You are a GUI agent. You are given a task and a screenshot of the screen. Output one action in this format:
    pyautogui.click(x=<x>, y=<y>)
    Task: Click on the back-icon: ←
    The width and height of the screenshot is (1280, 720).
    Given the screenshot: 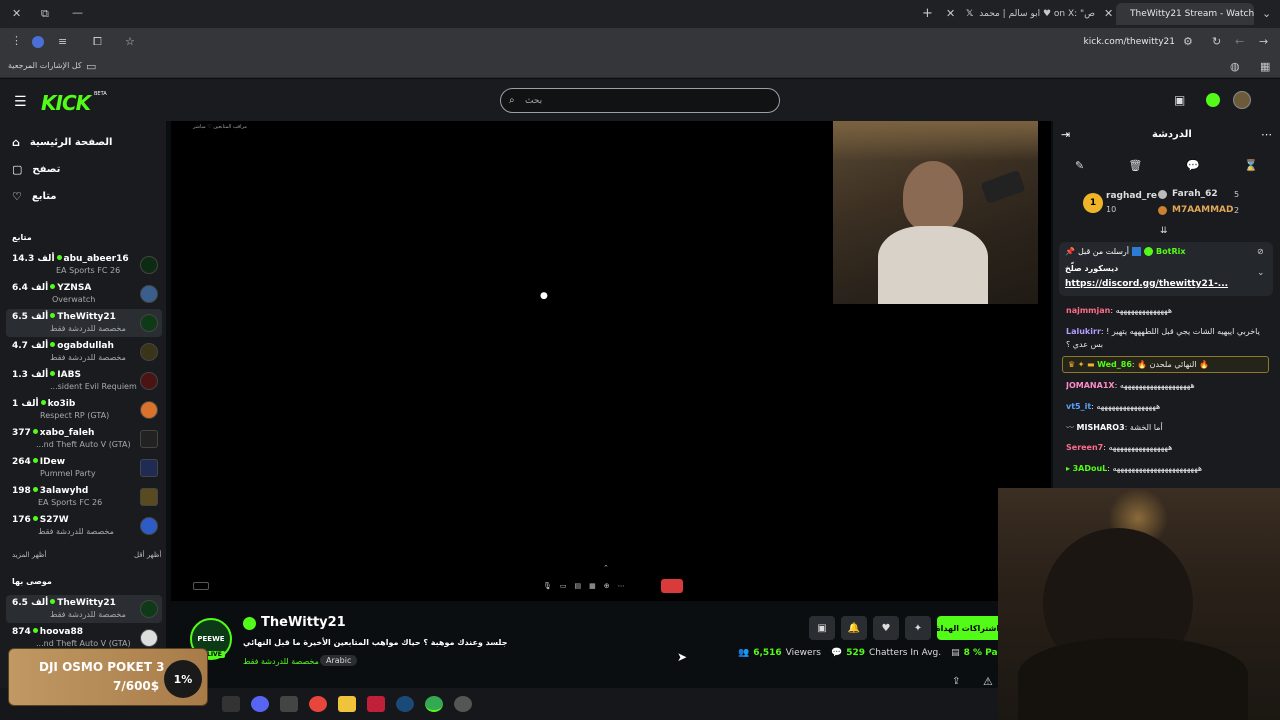 What is the action you would take?
    pyautogui.click(x=1239, y=41)
    